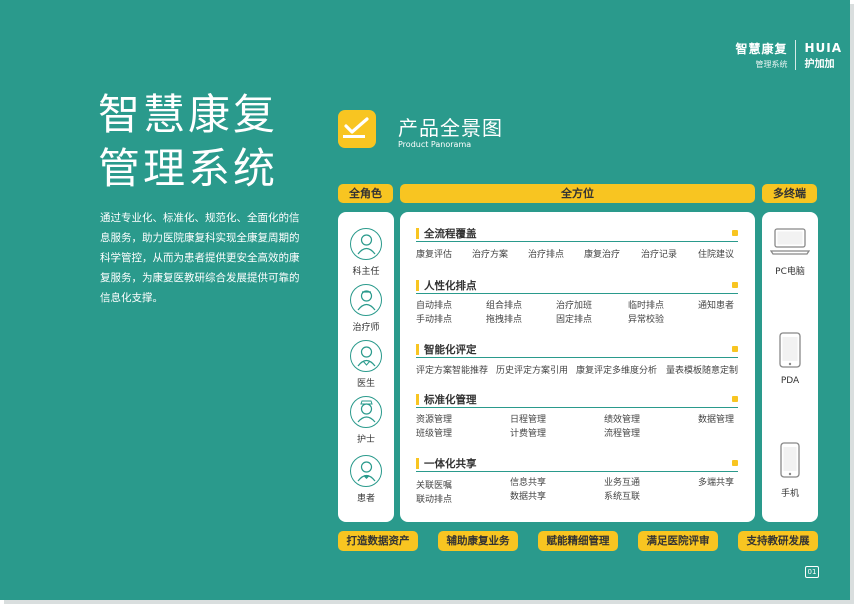 The height and width of the screenshot is (612, 860). I want to click on terminals-panel: PC电脑 PDA 手机, so click(790, 367).